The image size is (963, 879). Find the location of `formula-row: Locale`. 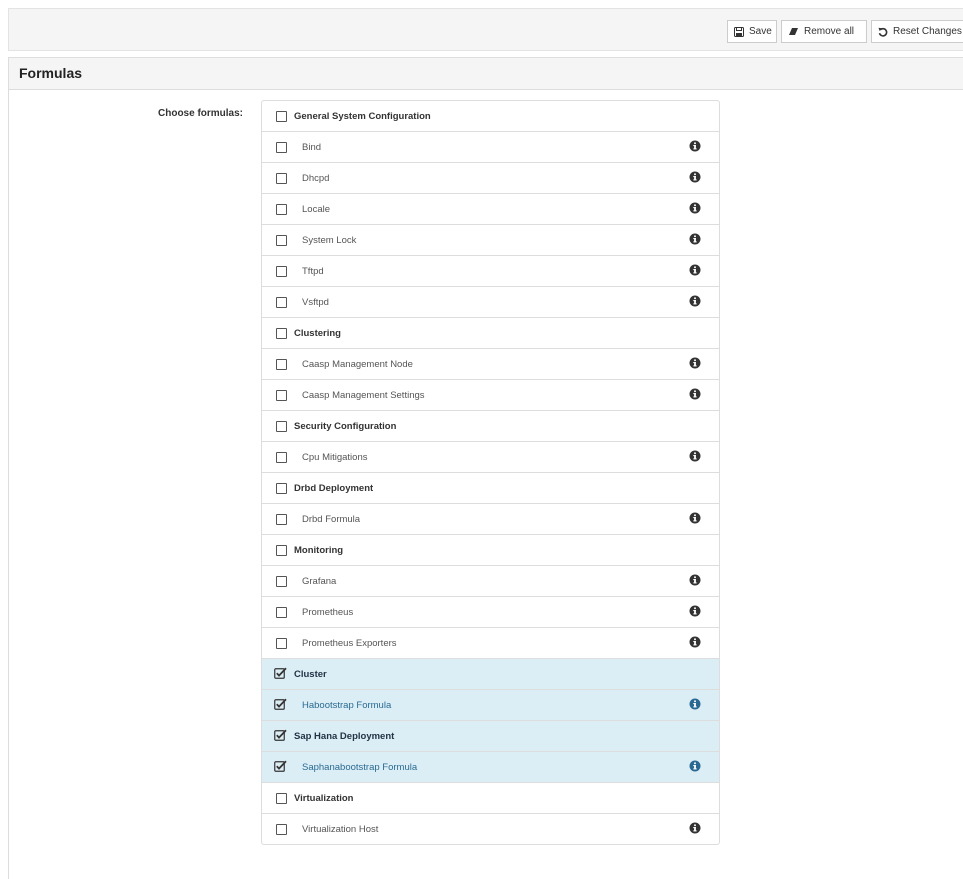

formula-row: Locale is located at coordinates (490, 208).